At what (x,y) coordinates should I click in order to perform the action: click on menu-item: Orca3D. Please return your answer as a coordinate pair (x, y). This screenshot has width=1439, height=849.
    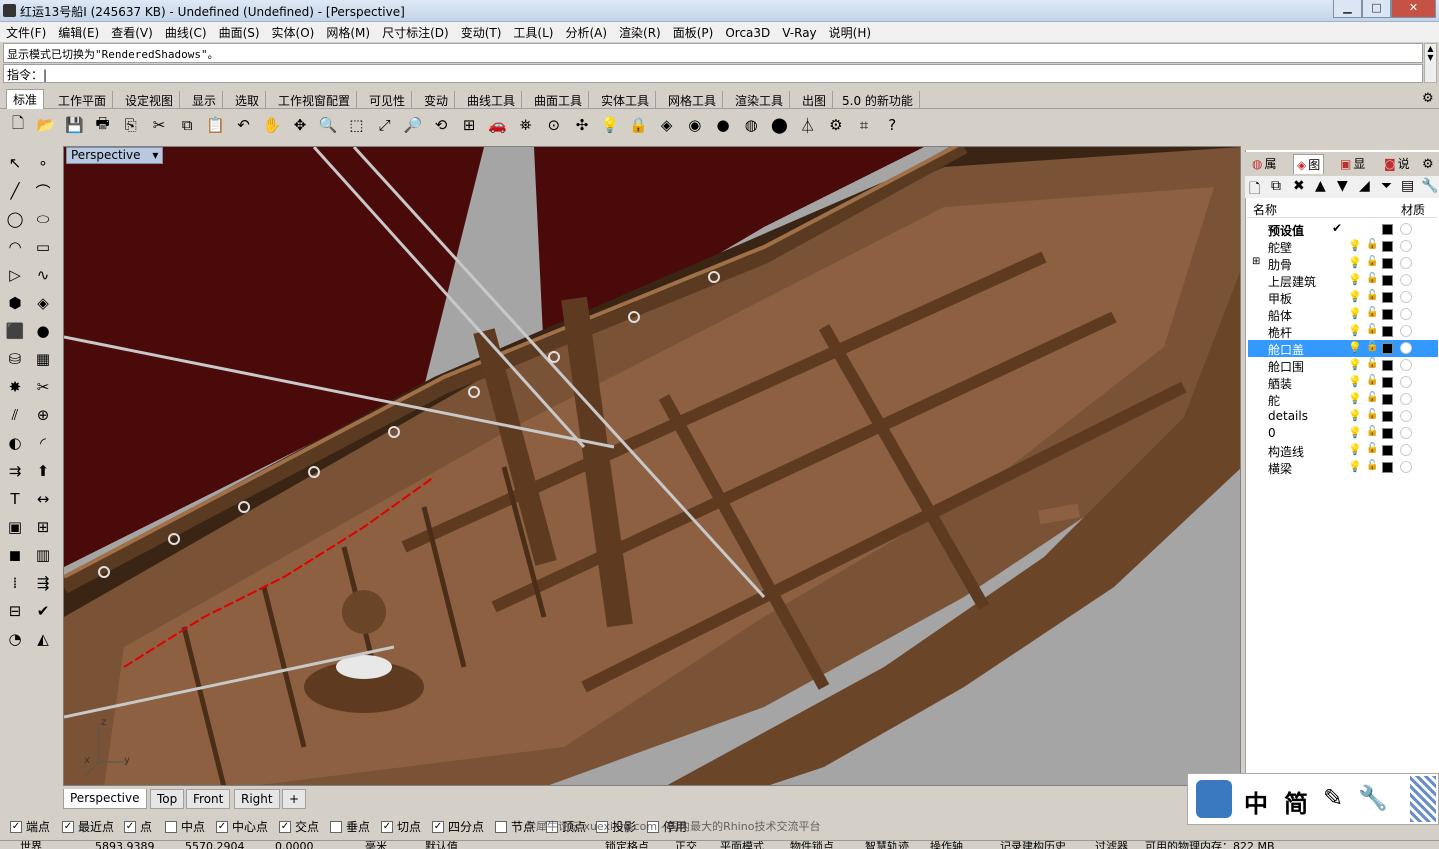
    Looking at the image, I should click on (747, 32).